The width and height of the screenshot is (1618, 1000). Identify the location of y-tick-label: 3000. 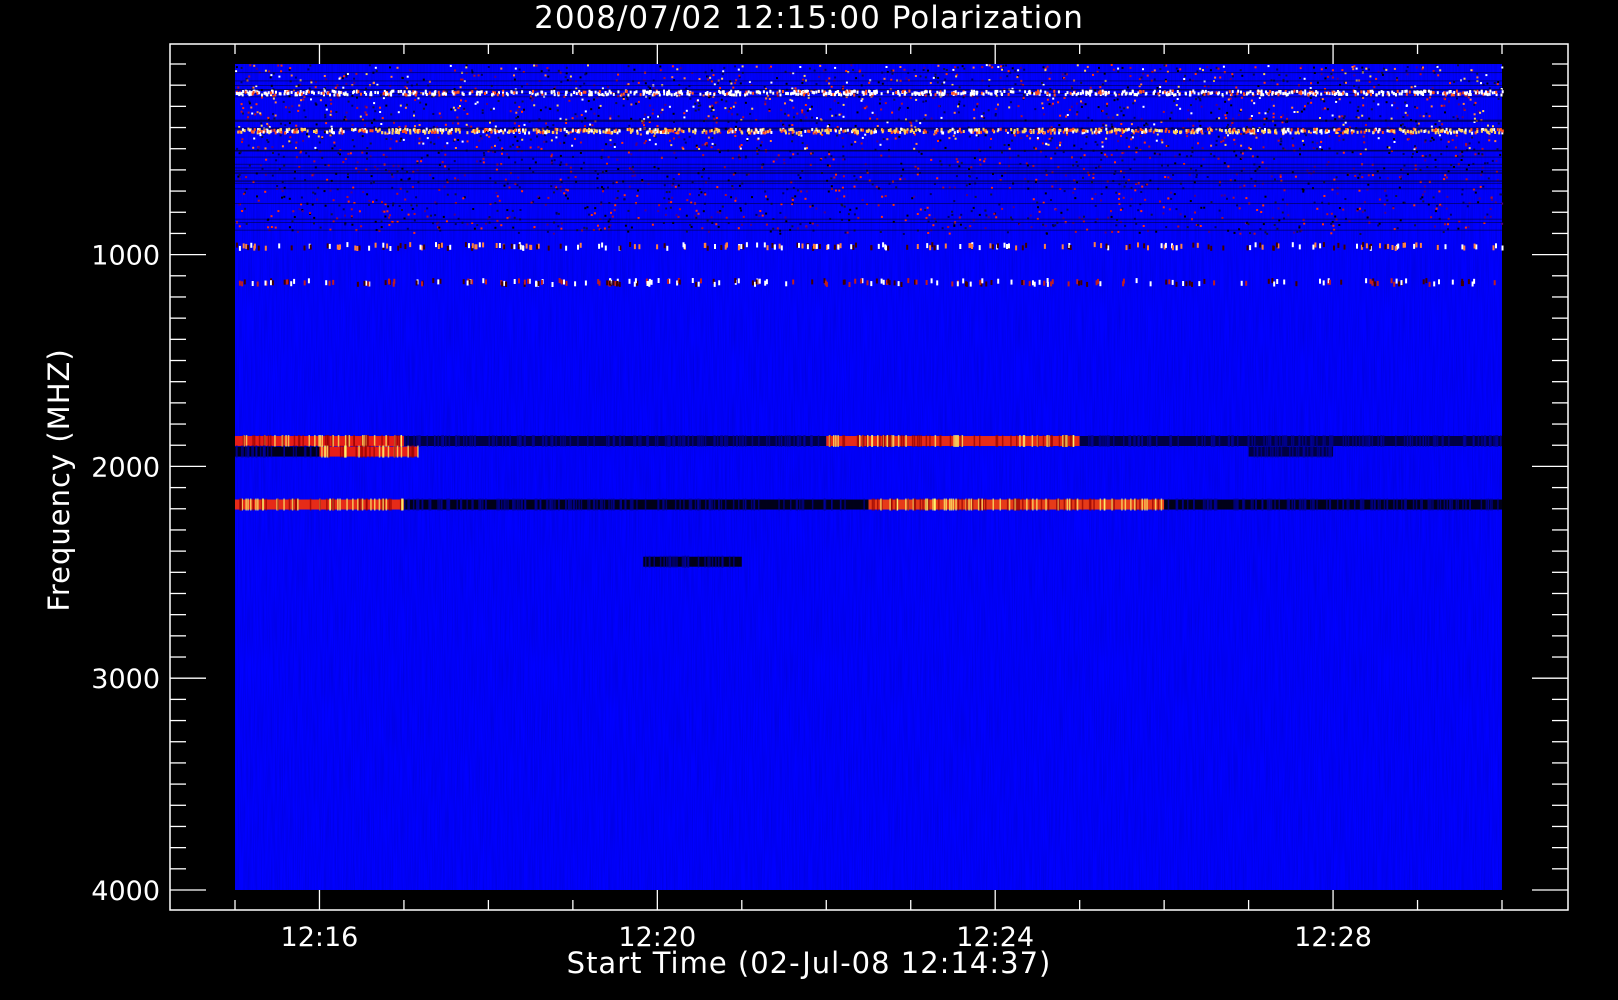
(125, 679).